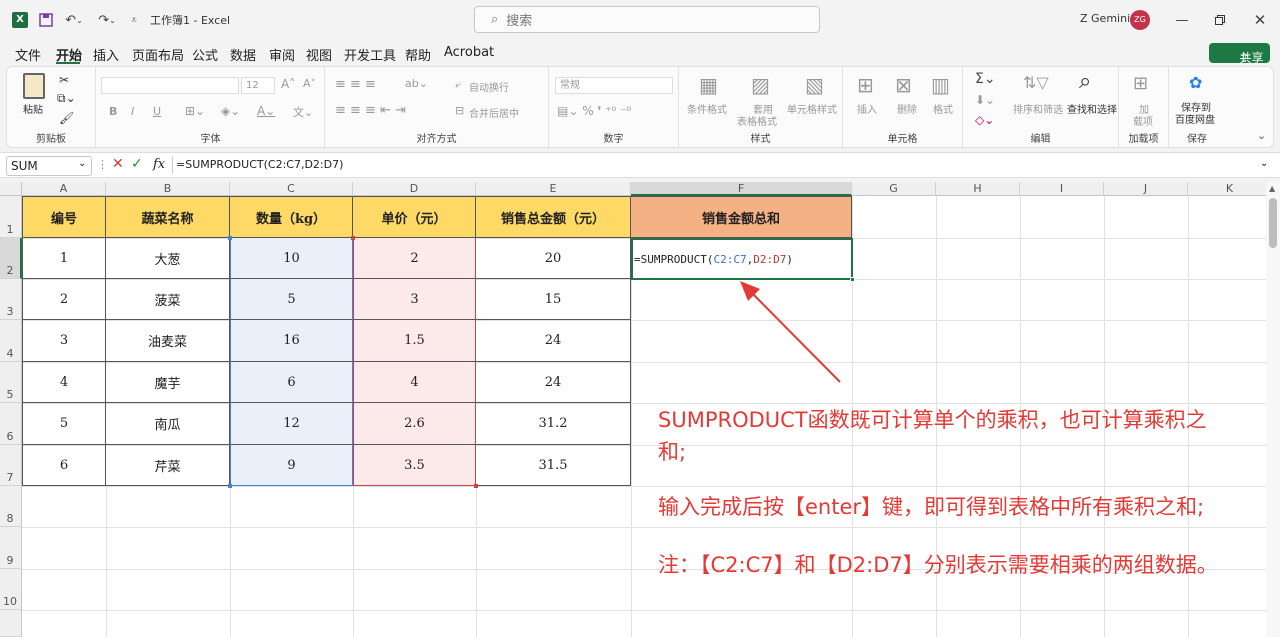 This screenshot has width=1280, height=637. I want to click on user-name: Z Gemini, so click(1105, 18).